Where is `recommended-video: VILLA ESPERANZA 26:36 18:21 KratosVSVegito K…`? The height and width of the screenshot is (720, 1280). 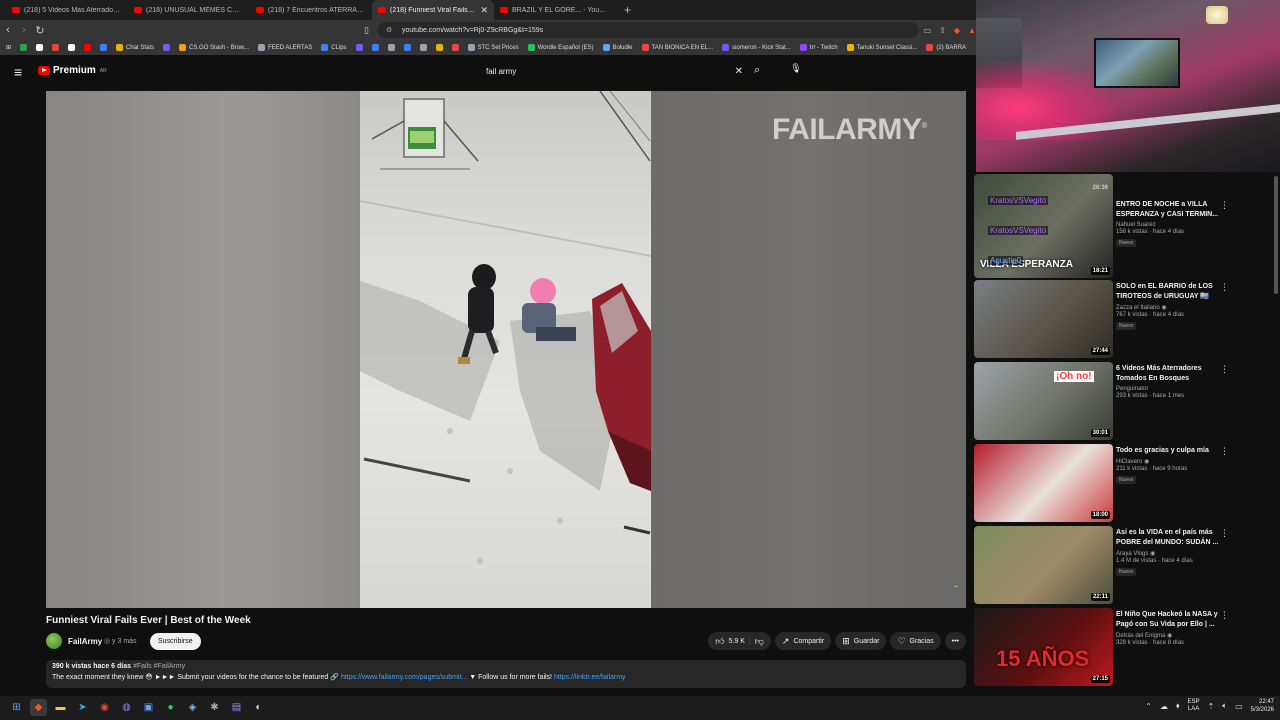 recommended-video: VILLA ESPERANZA 26:36 18:21 KratosVSVegito K… is located at coordinates (1122, 226).